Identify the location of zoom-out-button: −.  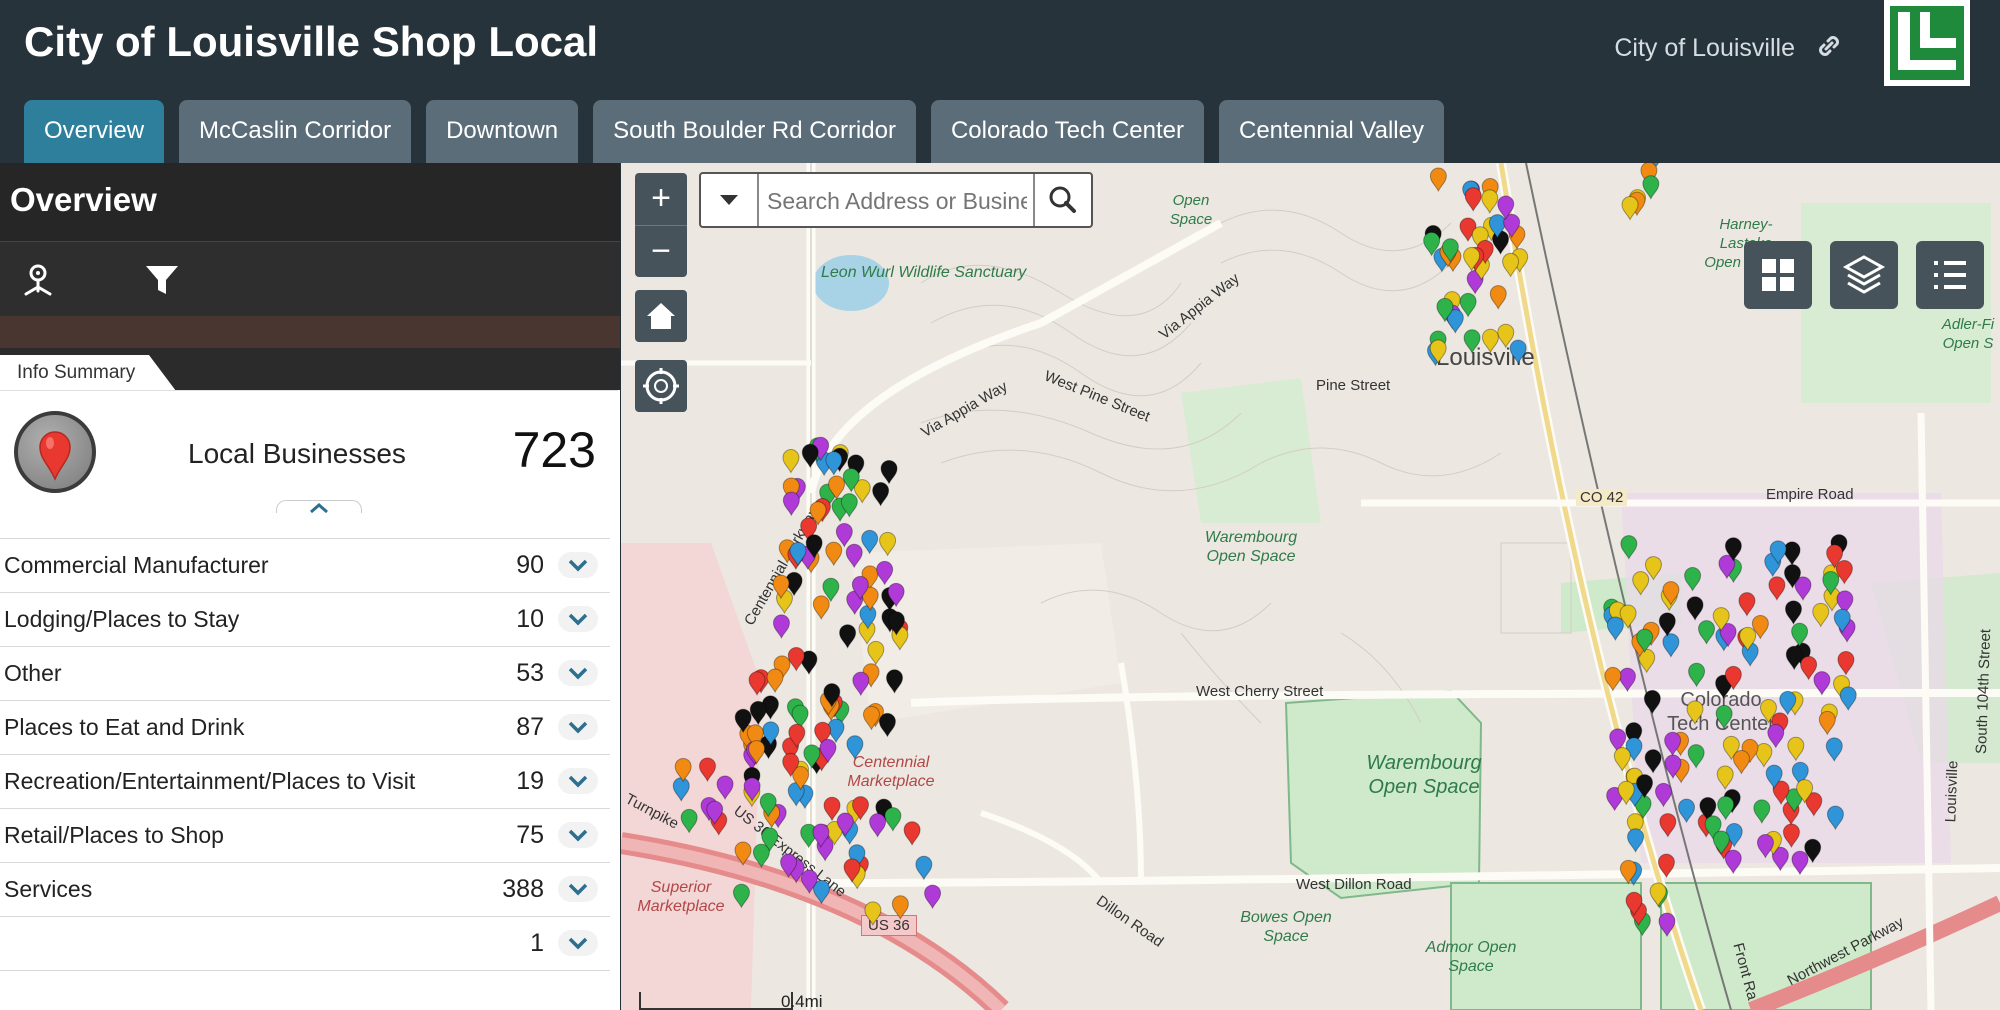
(661, 251).